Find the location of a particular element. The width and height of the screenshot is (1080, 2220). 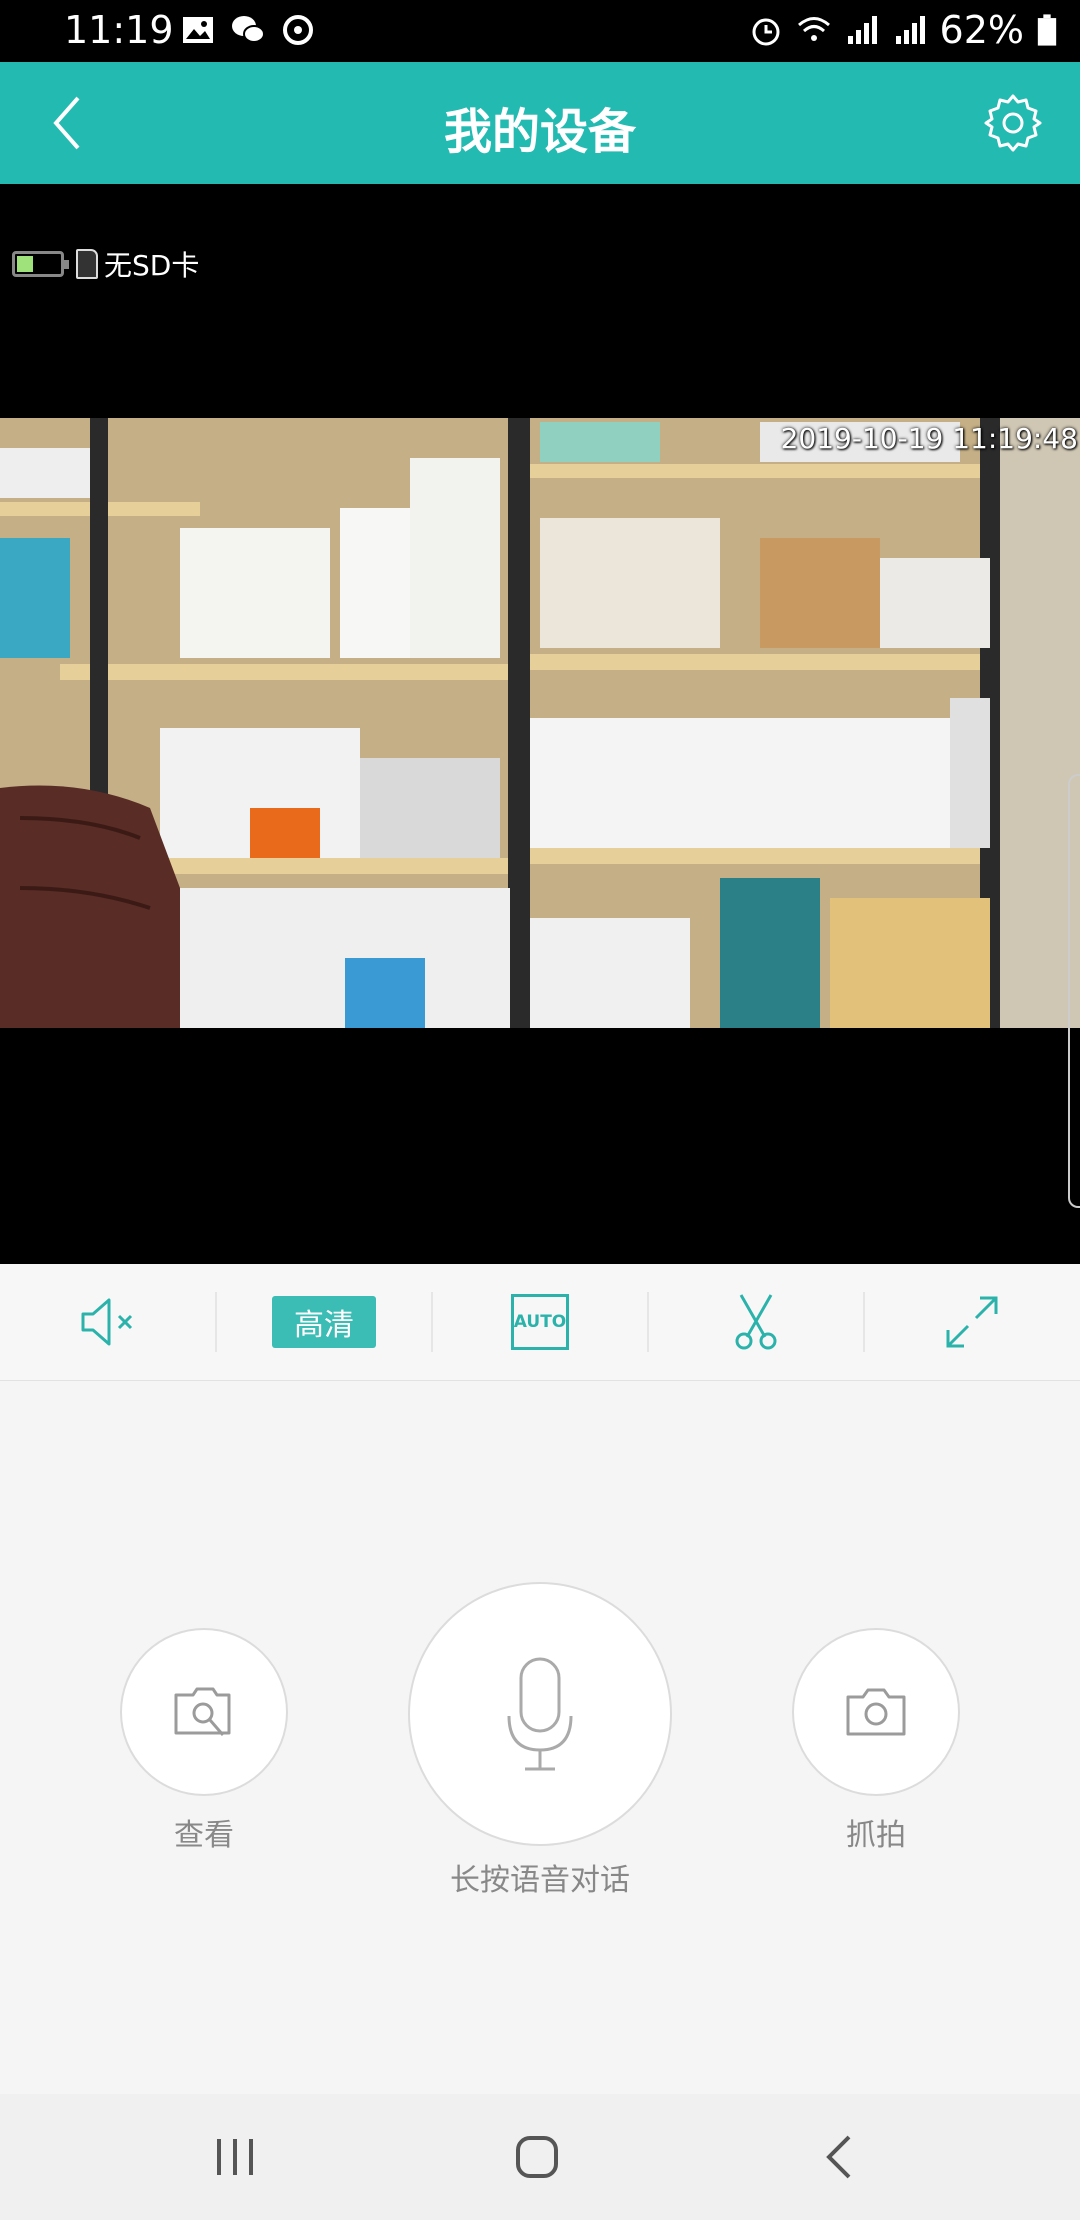

view-button is located at coordinates (204, 1712).